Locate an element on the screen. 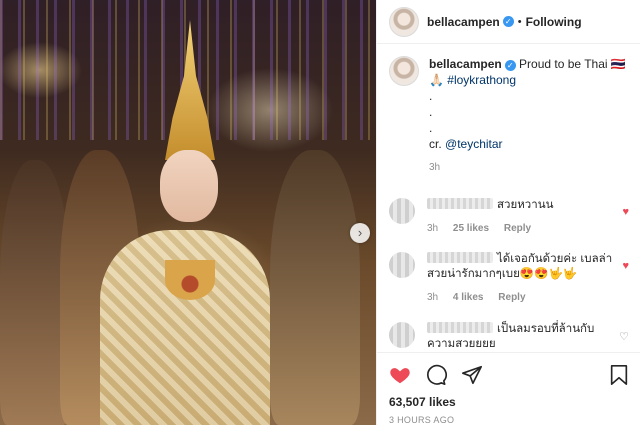  comment-item: เป็นลมรอบที่ล้านกับ ความสวยยยย ♡ is located at coordinates (512, 337).